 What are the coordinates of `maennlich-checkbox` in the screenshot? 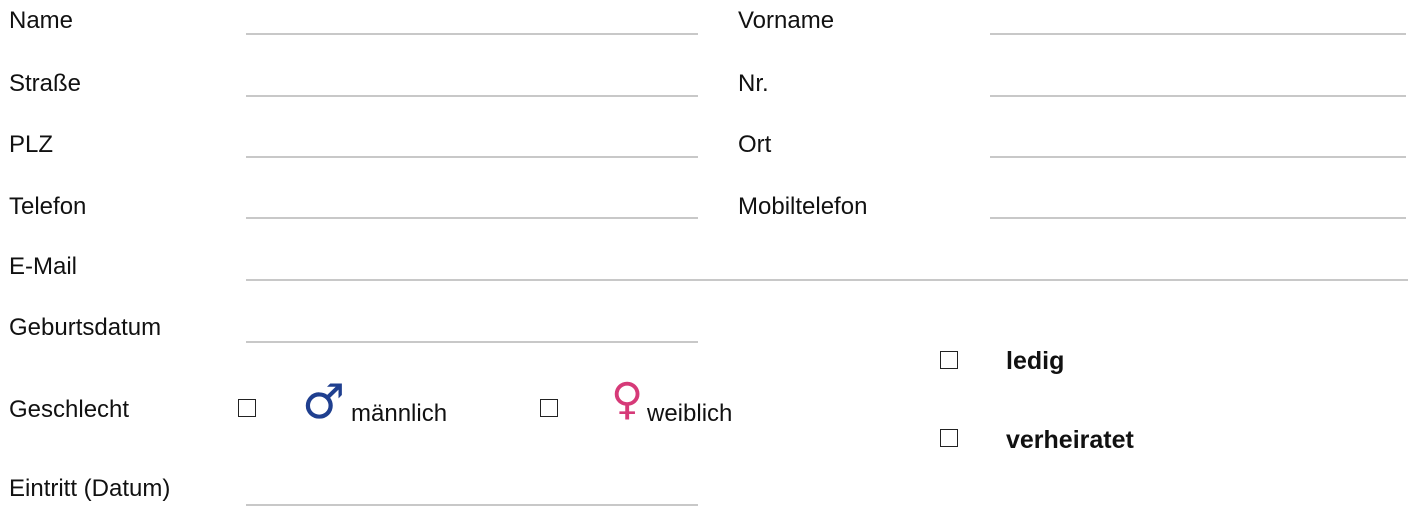 It's located at (247, 408).